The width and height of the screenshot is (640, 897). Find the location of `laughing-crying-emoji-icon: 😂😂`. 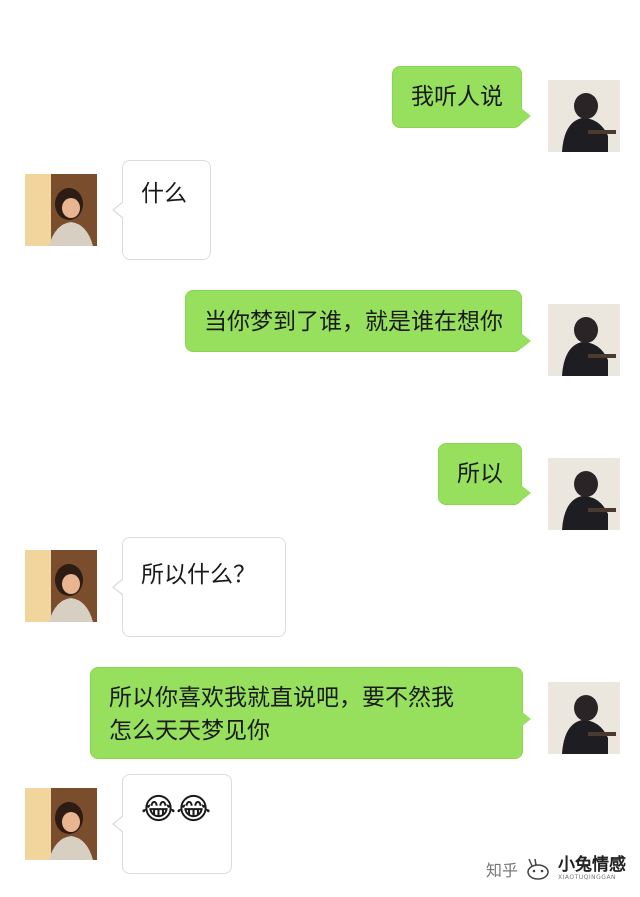

laughing-crying-emoji-icon: 😂😂 is located at coordinates (176, 809).